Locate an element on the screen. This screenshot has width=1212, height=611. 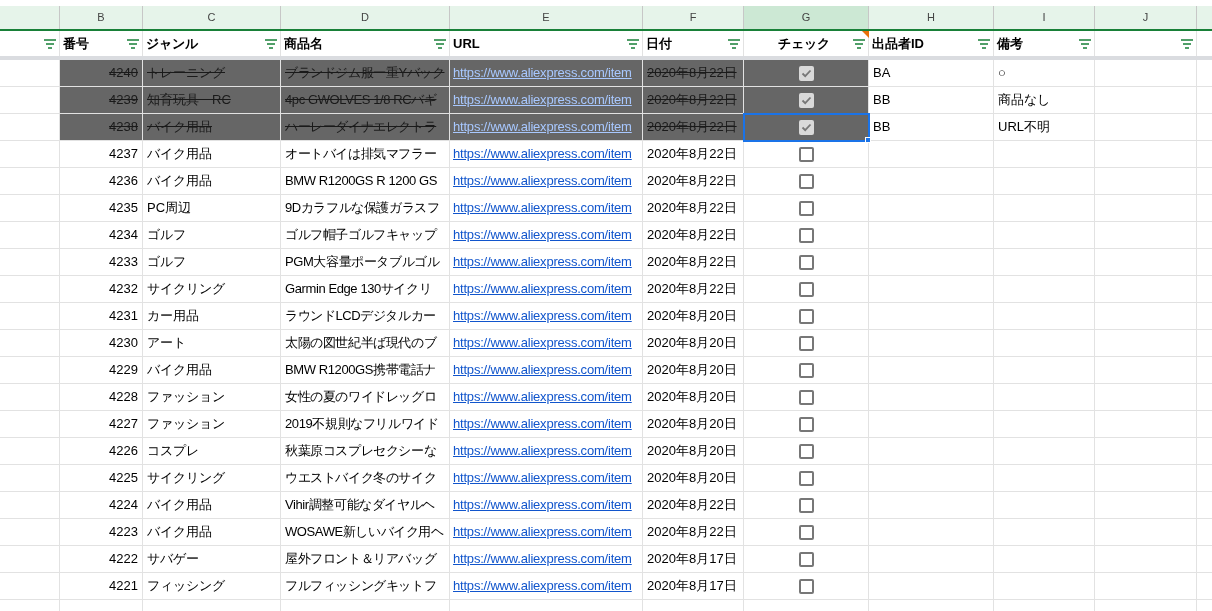
number-cell: 4229 is located at coordinates (101, 370).